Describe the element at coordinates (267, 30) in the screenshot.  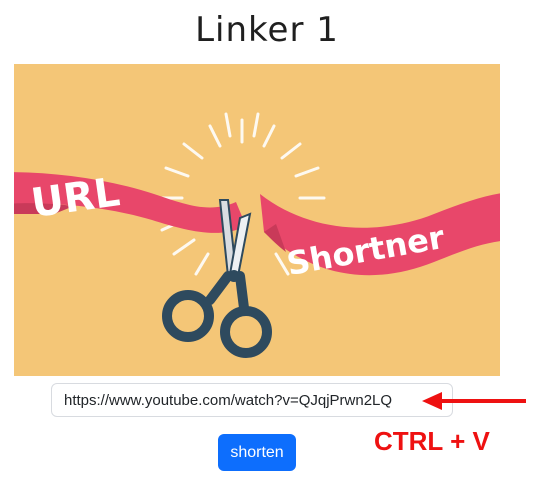
I see `page-title: Linker 1` at that location.